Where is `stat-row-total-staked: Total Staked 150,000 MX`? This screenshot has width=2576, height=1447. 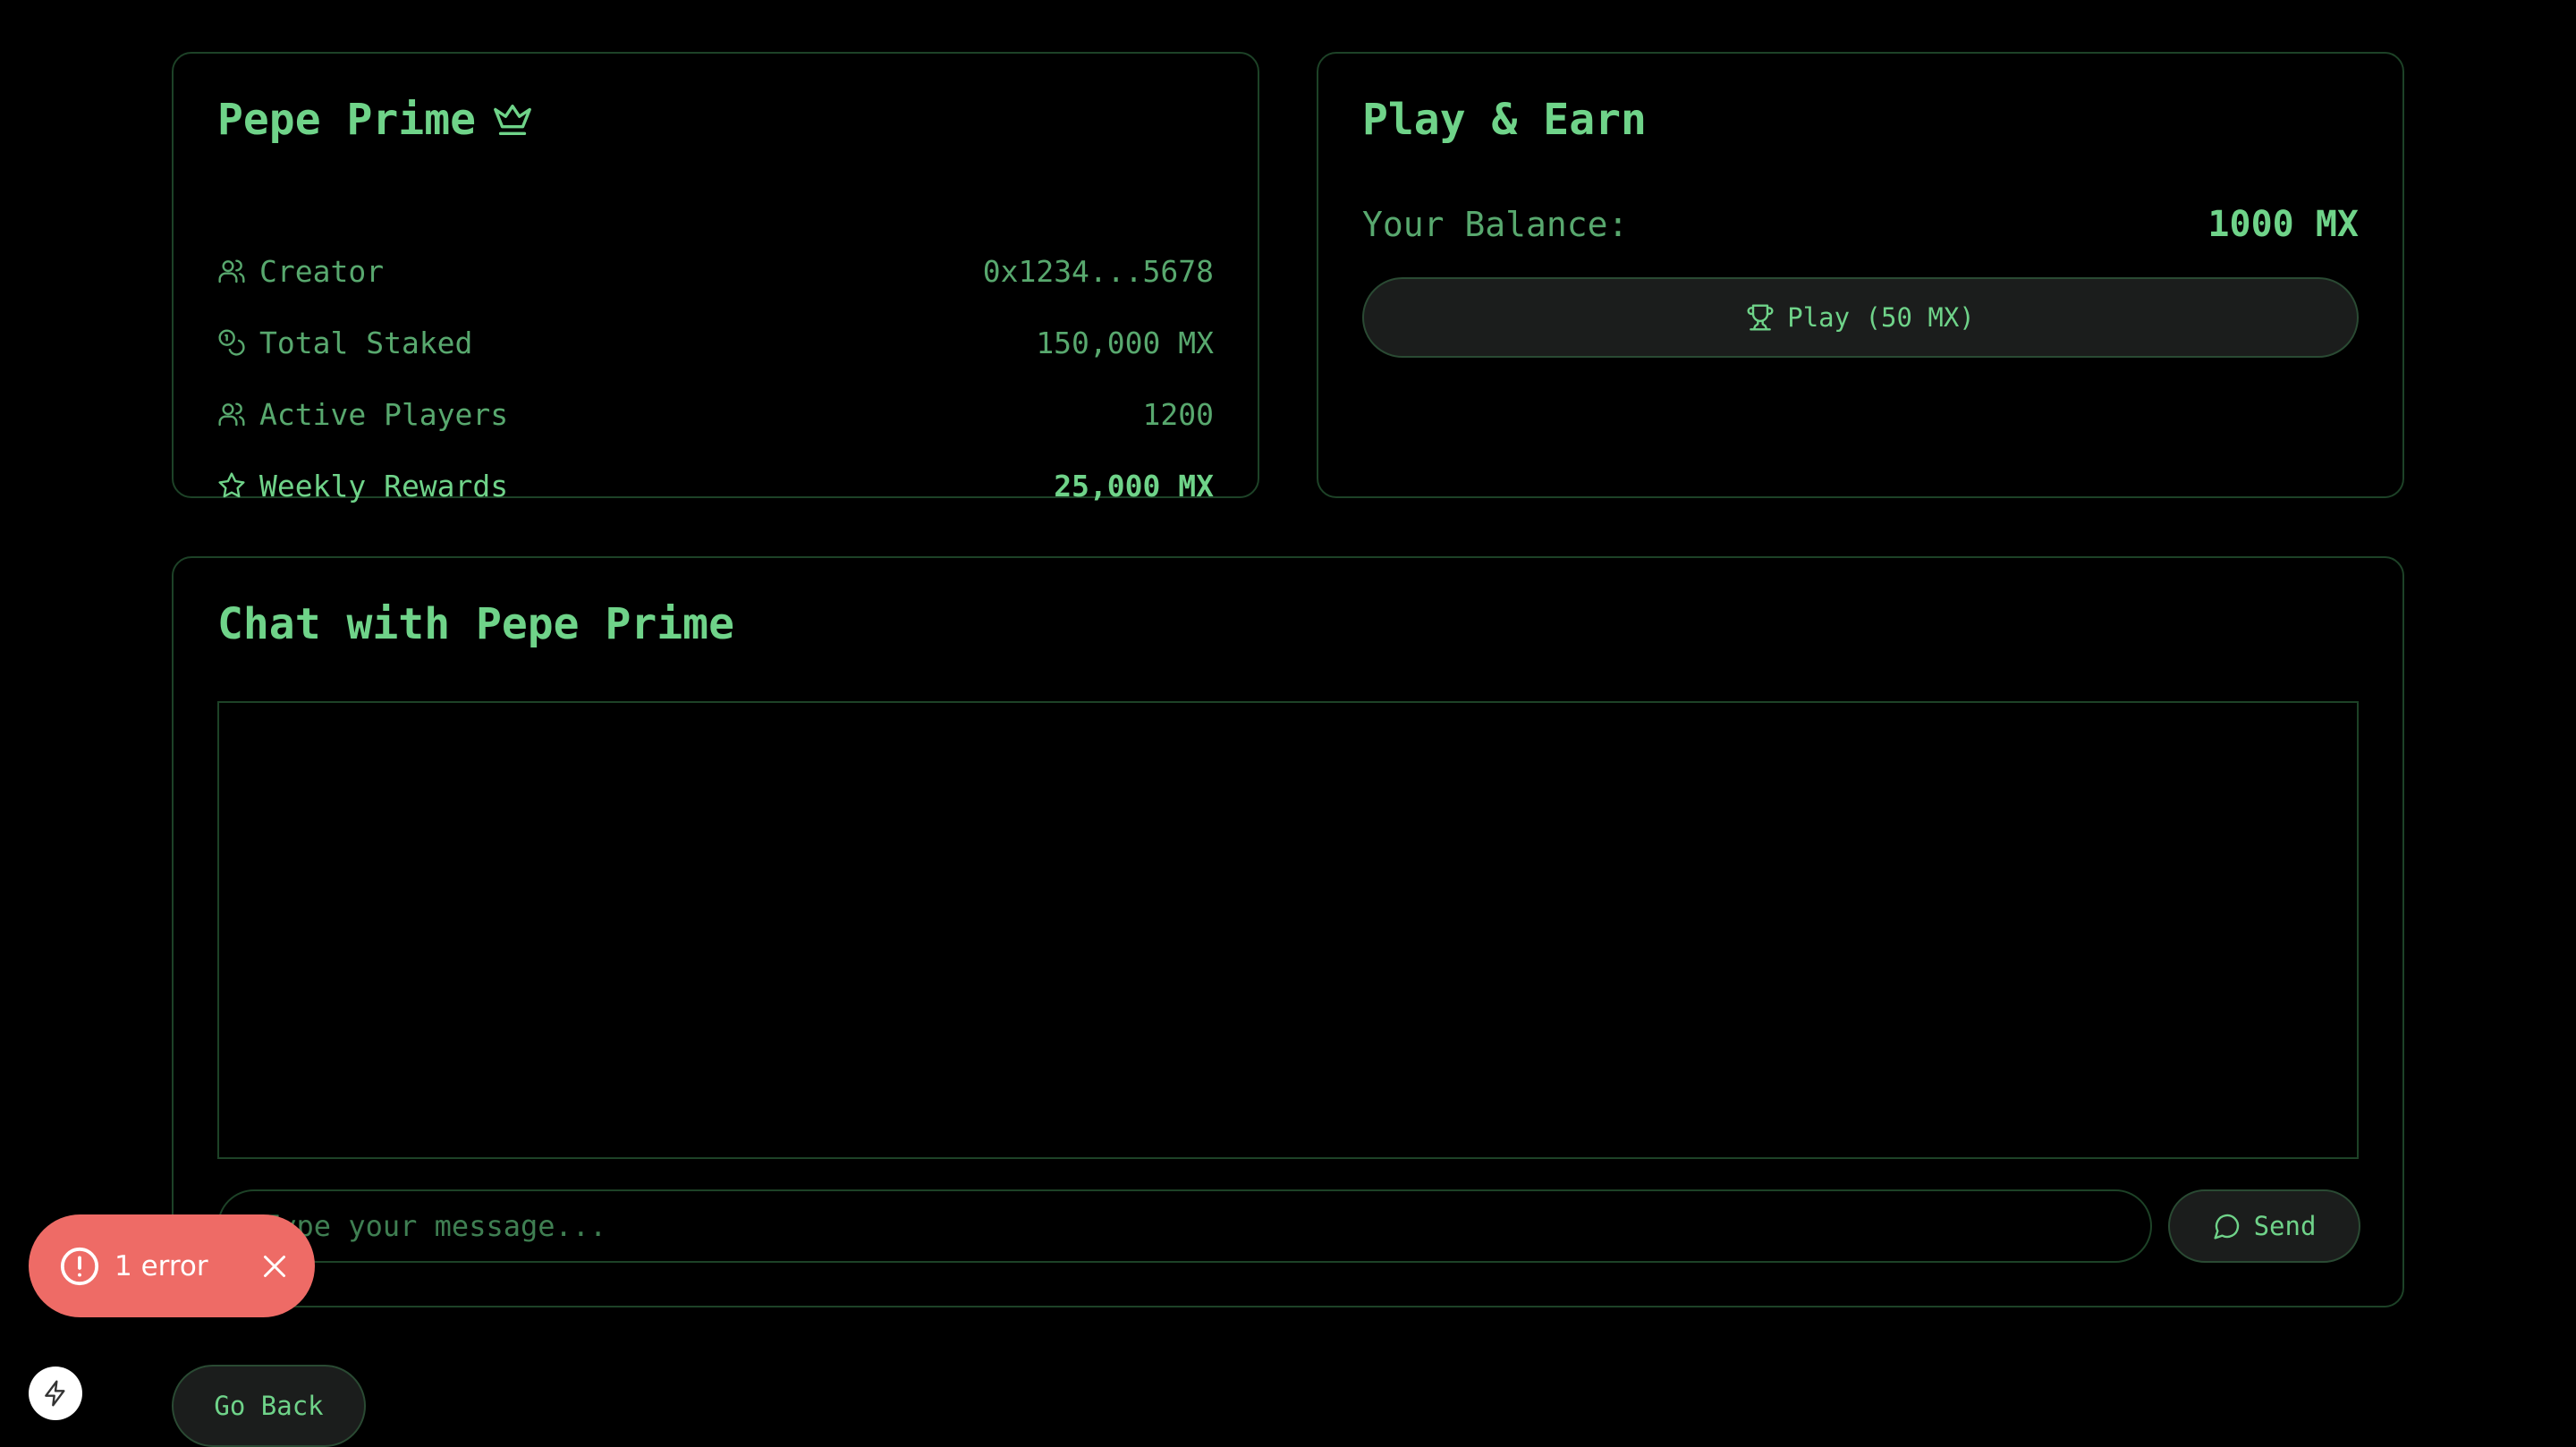
stat-row-total-staked: Total Staked 150,000 MX is located at coordinates (715, 342).